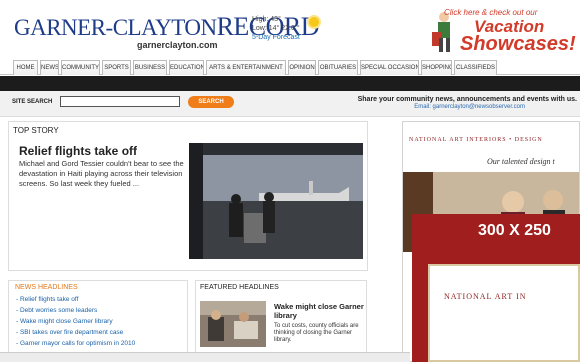 The width and height of the screenshot is (580, 362). What do you see at coordinates (389, 67) in the screenshot?
I see `nav-tab-special-occasions: SPECIAL OCCASIONS` at bounding box center [389, 67].